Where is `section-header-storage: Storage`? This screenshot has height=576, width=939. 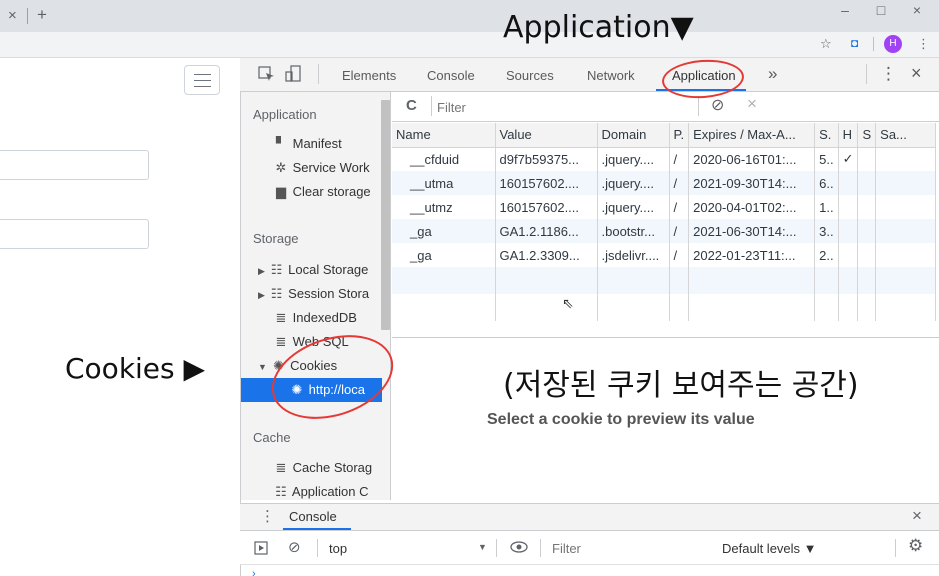
section-header-storage: Storage is located at coordinates (276, 238).